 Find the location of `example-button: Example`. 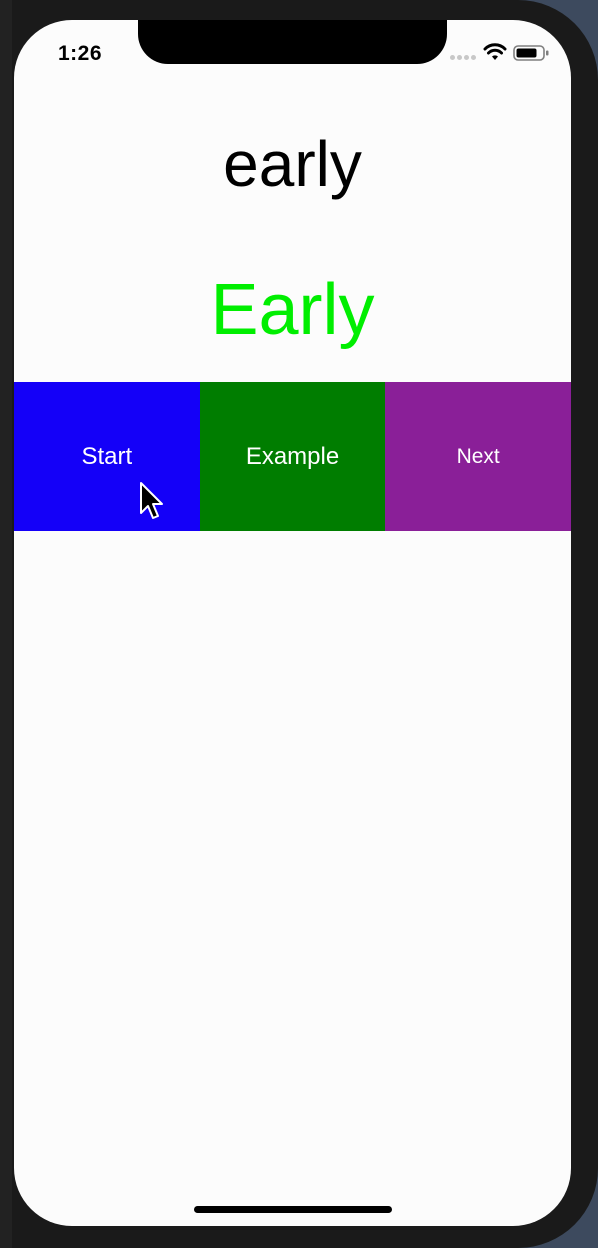

example-button: Example is located at coordinates (292, 456).